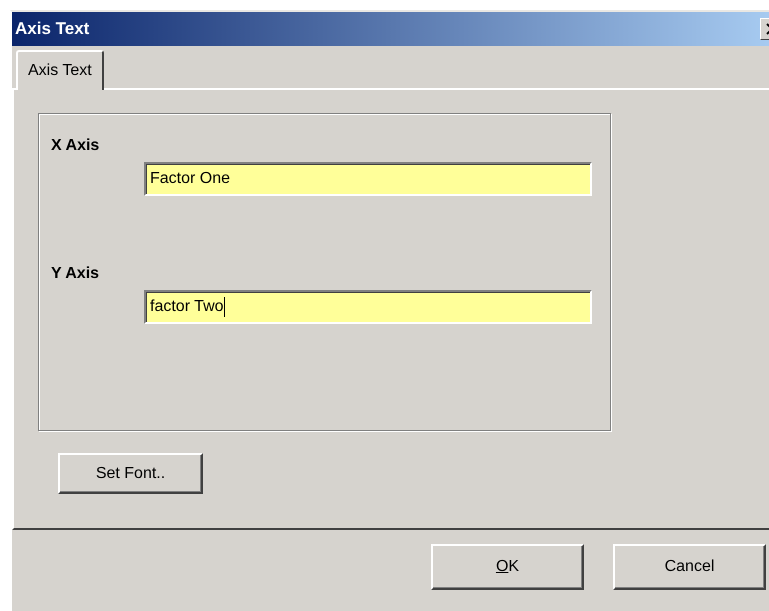  Describe the element at coordinates (368, 179) in the screenshot. I see `input-field: Factor One` at that location.